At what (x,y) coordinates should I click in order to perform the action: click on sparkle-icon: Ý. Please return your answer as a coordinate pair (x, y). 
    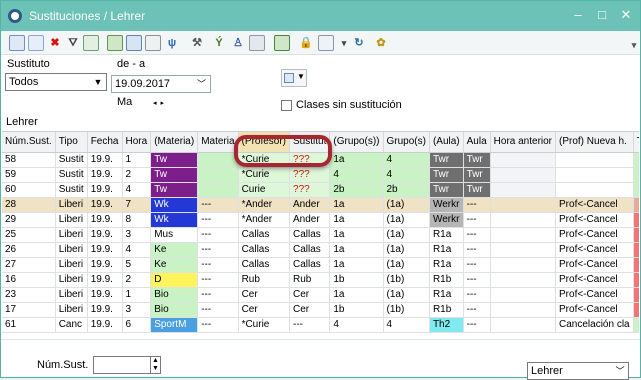
    Looking at the image, I should click on (219, 43).